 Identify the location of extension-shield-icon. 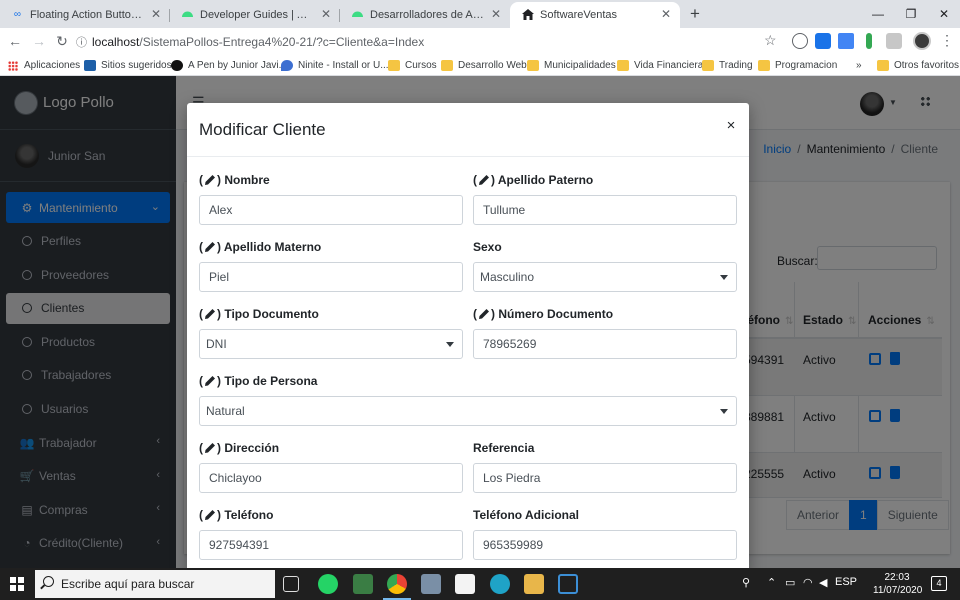
(800, 41).